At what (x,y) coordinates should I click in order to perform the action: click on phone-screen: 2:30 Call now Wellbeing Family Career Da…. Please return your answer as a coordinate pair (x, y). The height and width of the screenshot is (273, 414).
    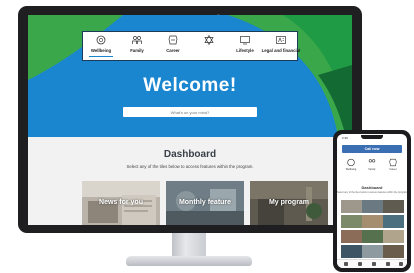
    Looking at the image, I should click on (372, 201).